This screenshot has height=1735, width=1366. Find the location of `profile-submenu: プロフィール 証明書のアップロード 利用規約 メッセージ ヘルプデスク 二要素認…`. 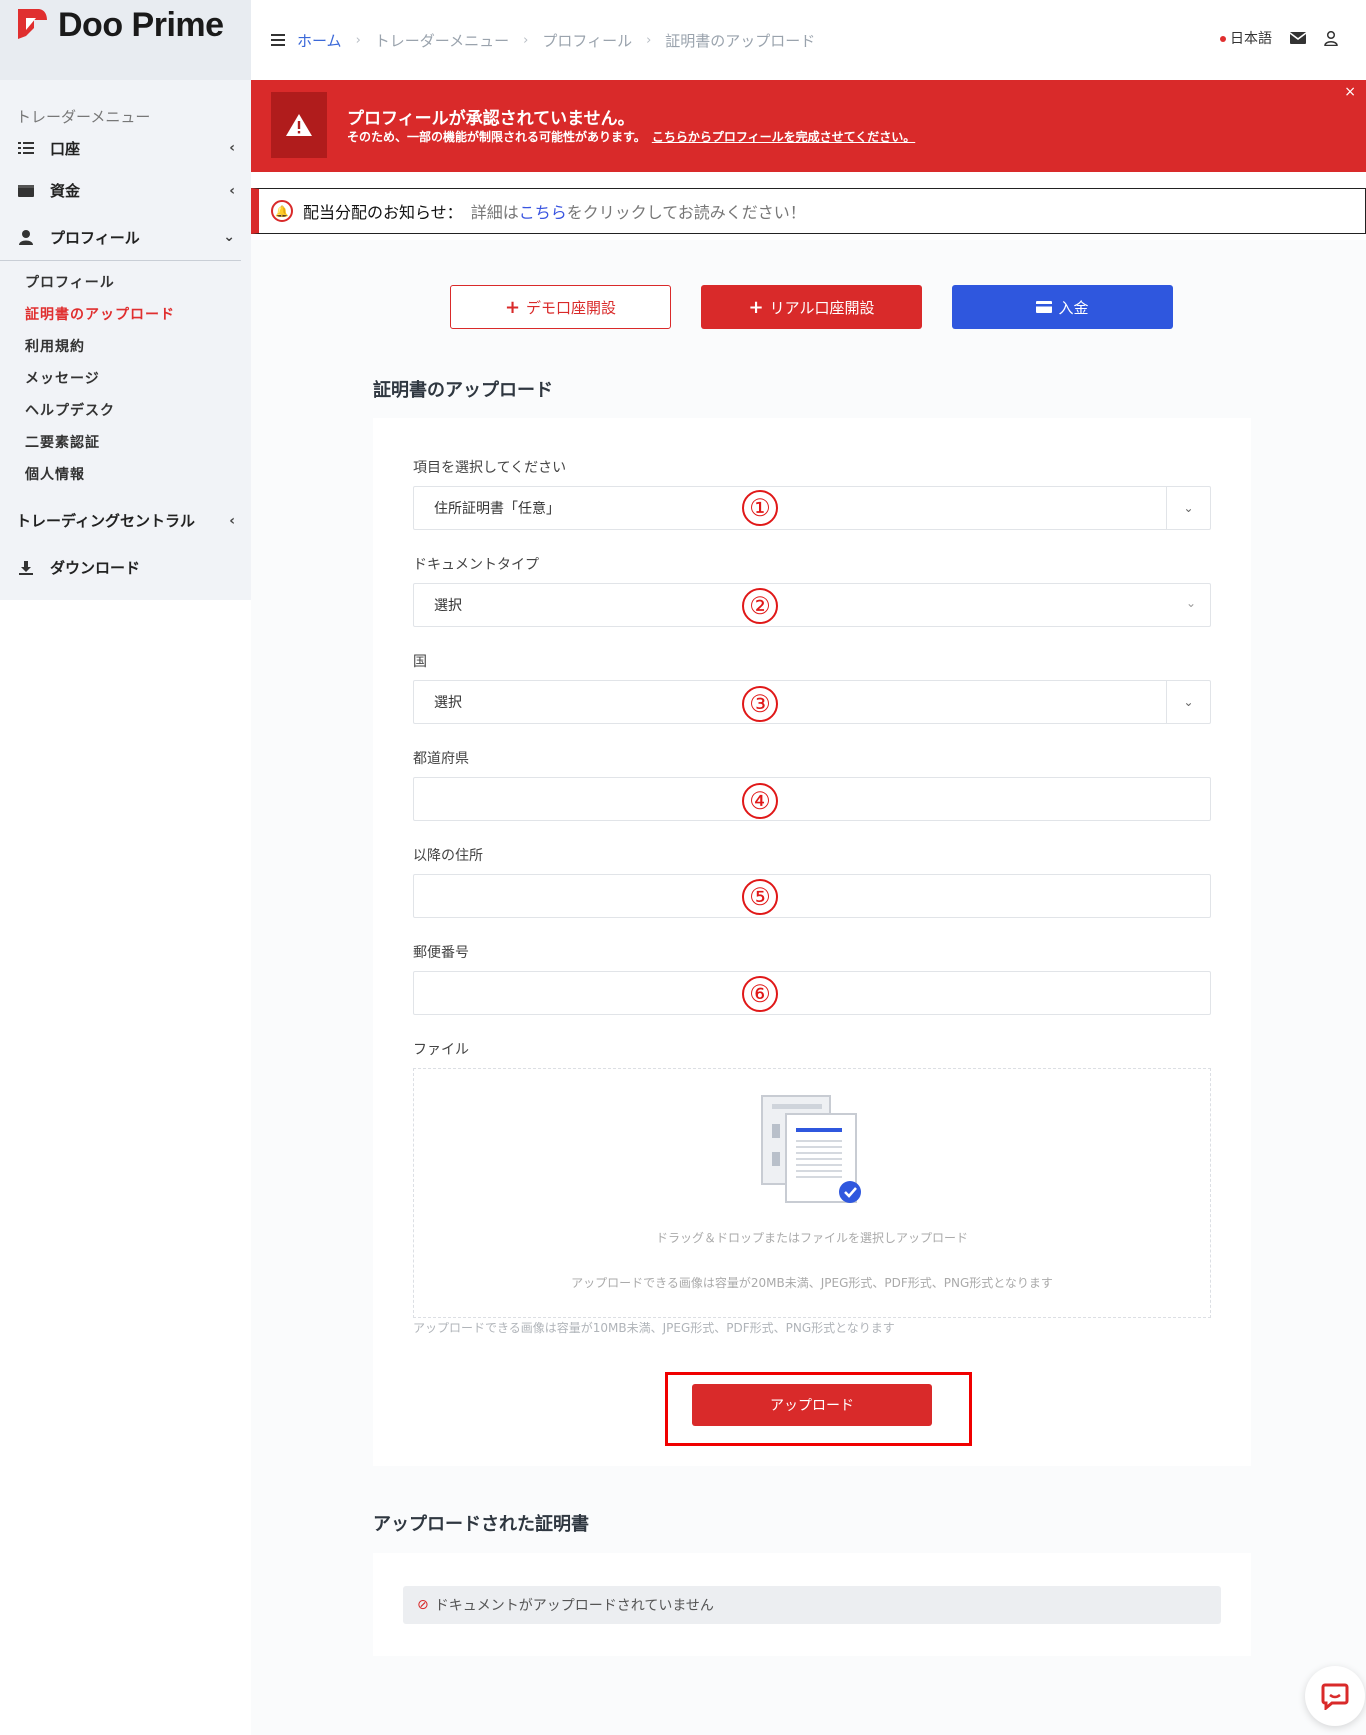

profile-submenu: プロフィール 証明書のアップロード 利用規約 メッセージ ヘルプデスク 二要素認… is located at coordinates (125, 379).